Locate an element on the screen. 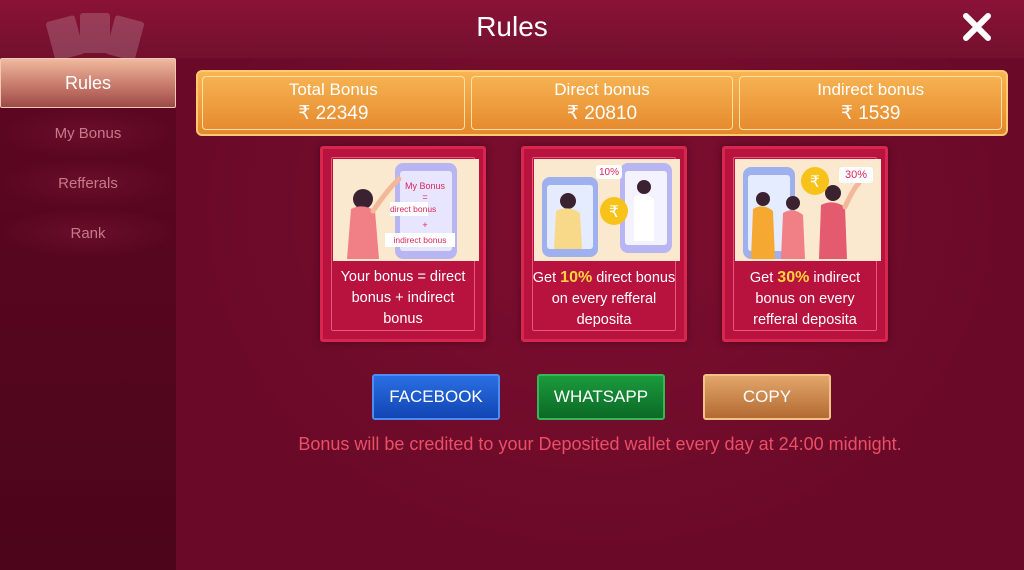  card-text-highlight: 10% is located at coordinates (576, 277).